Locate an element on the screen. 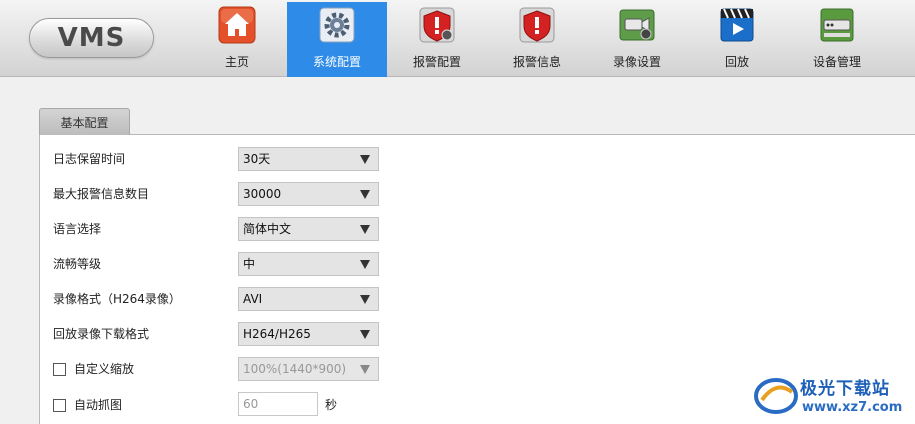 This screenshot has height=424, width=915. nav-item-device-manage: 设备管理 is located at coordinates (837, 39).